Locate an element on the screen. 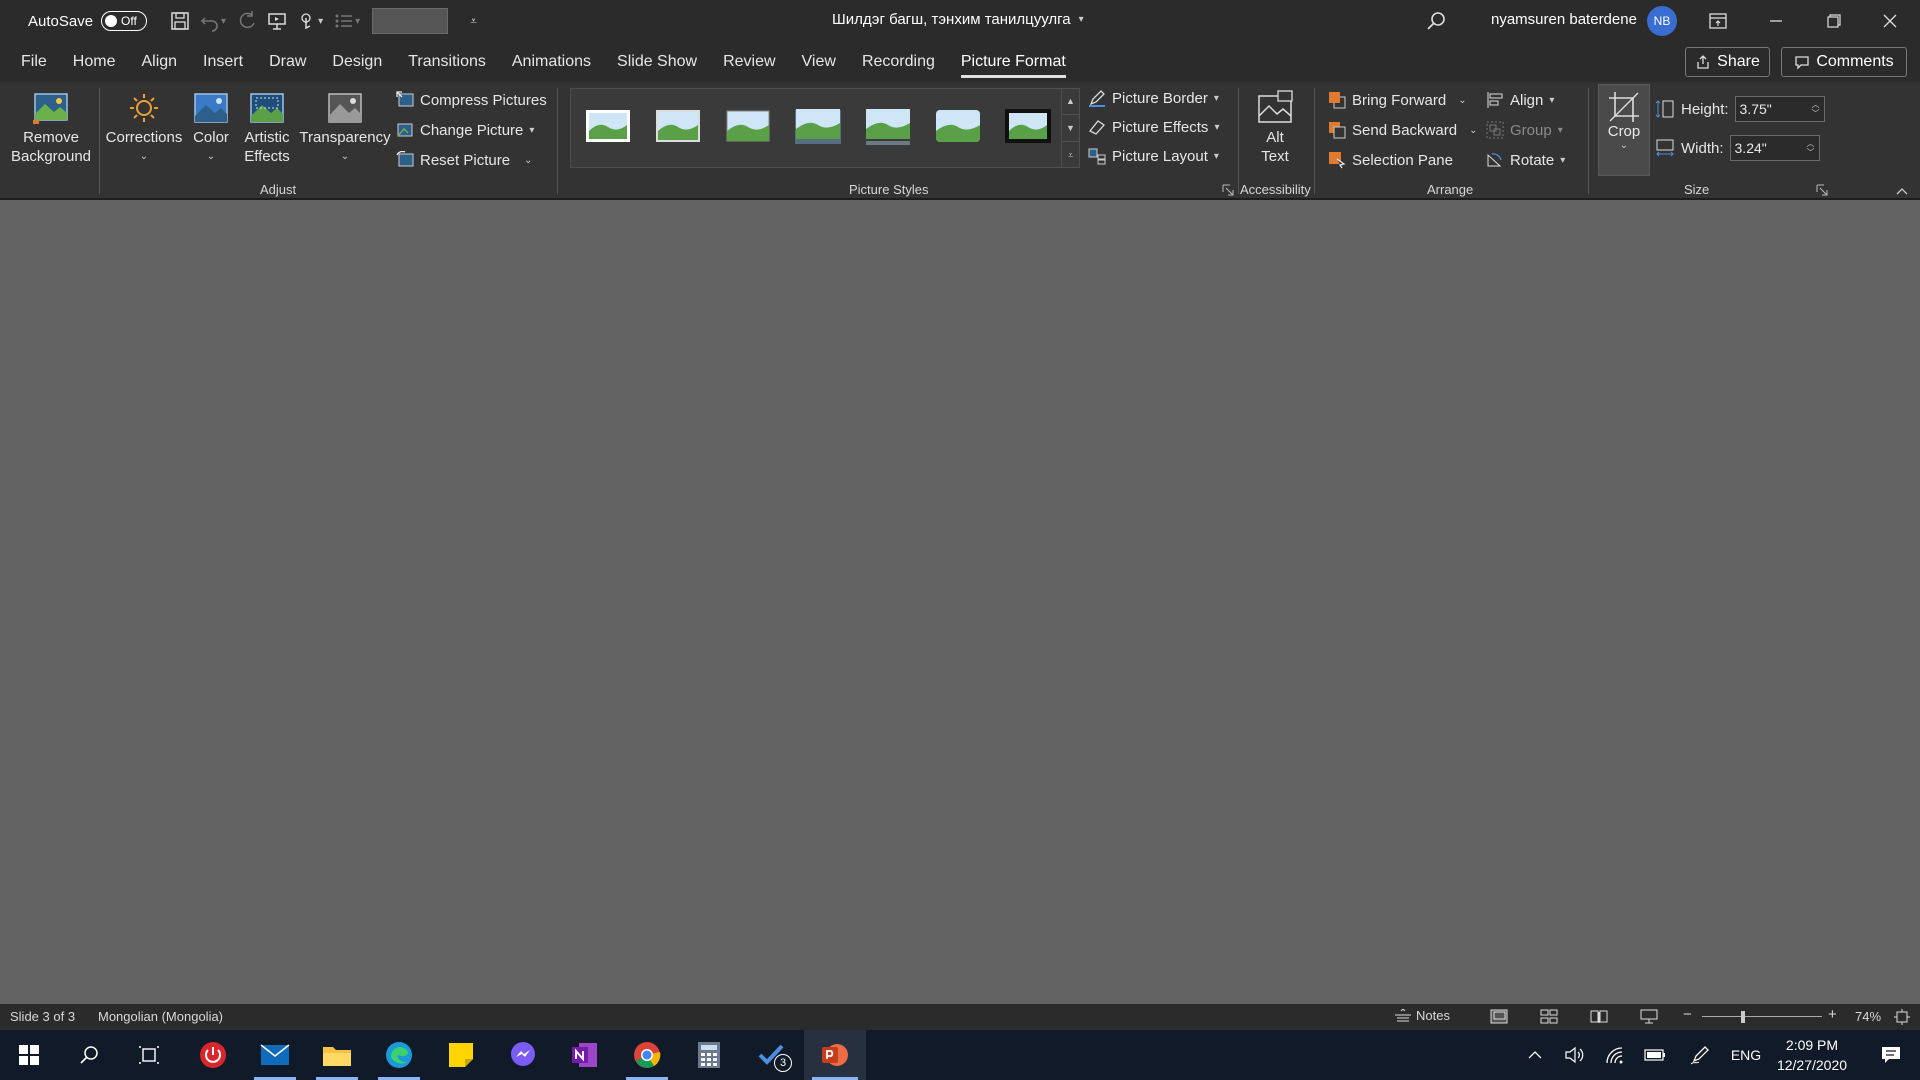  color-button: Color ⌄ is located at coordinates (211, 128).